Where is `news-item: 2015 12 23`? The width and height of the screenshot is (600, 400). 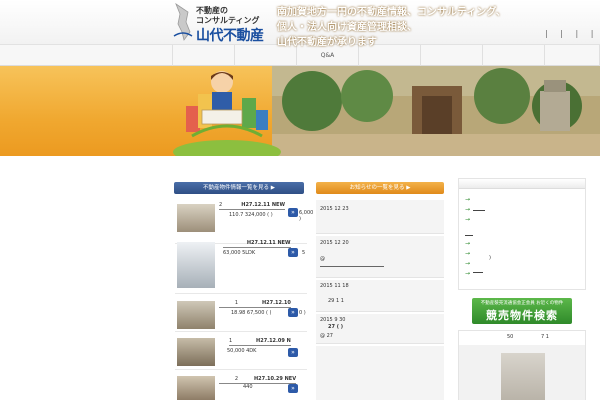
news-item: 2015 12 23 is located at coordinates (380, 217).